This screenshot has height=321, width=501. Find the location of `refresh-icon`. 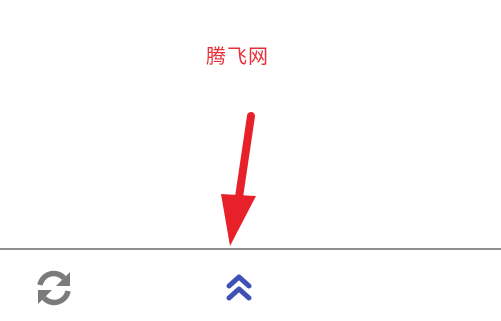

refresh-icon is located at coordinates (54, 288).